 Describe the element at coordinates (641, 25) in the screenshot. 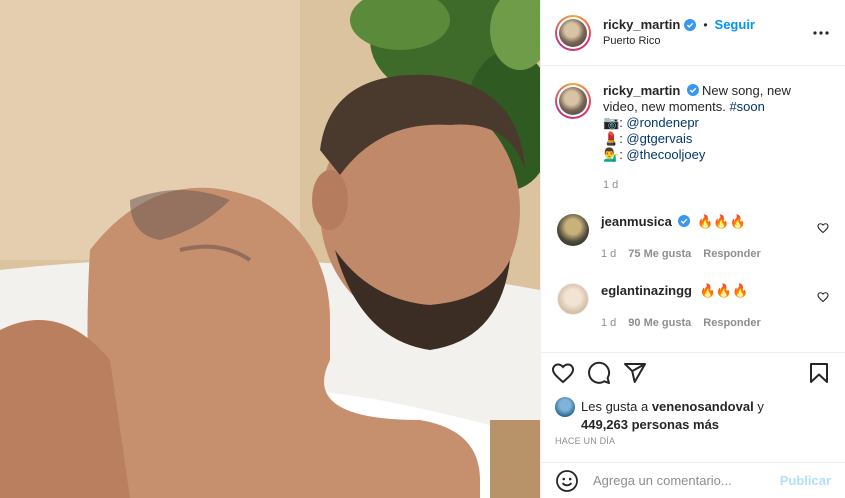

I see `author-username: ricky_martin` at that location.